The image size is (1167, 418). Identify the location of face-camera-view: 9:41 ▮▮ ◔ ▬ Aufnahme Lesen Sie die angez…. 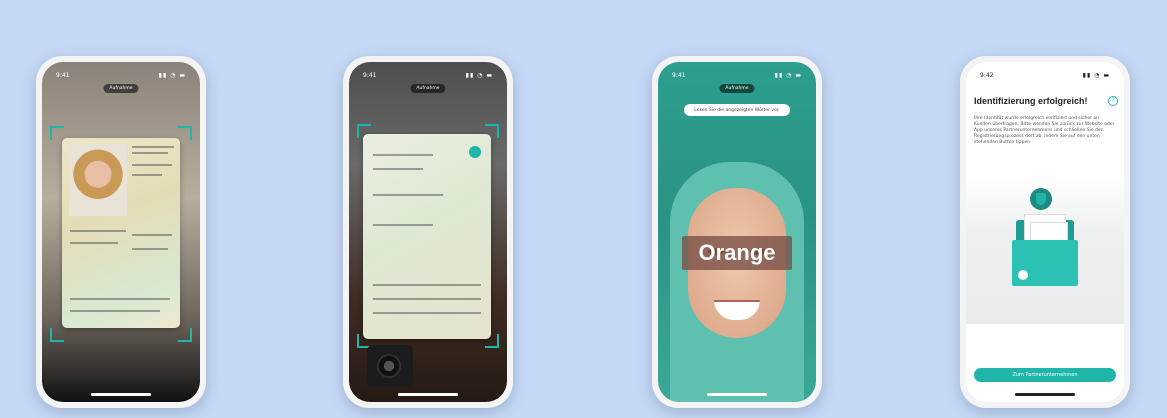
(737, 232).